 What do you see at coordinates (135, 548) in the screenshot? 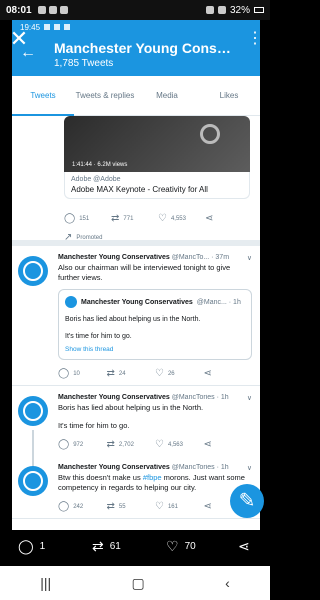
I see `viewer-action-bar: ◯ 1 ⇄ 61 ♡ 70 ⋖` at bounding box center [135, 548].